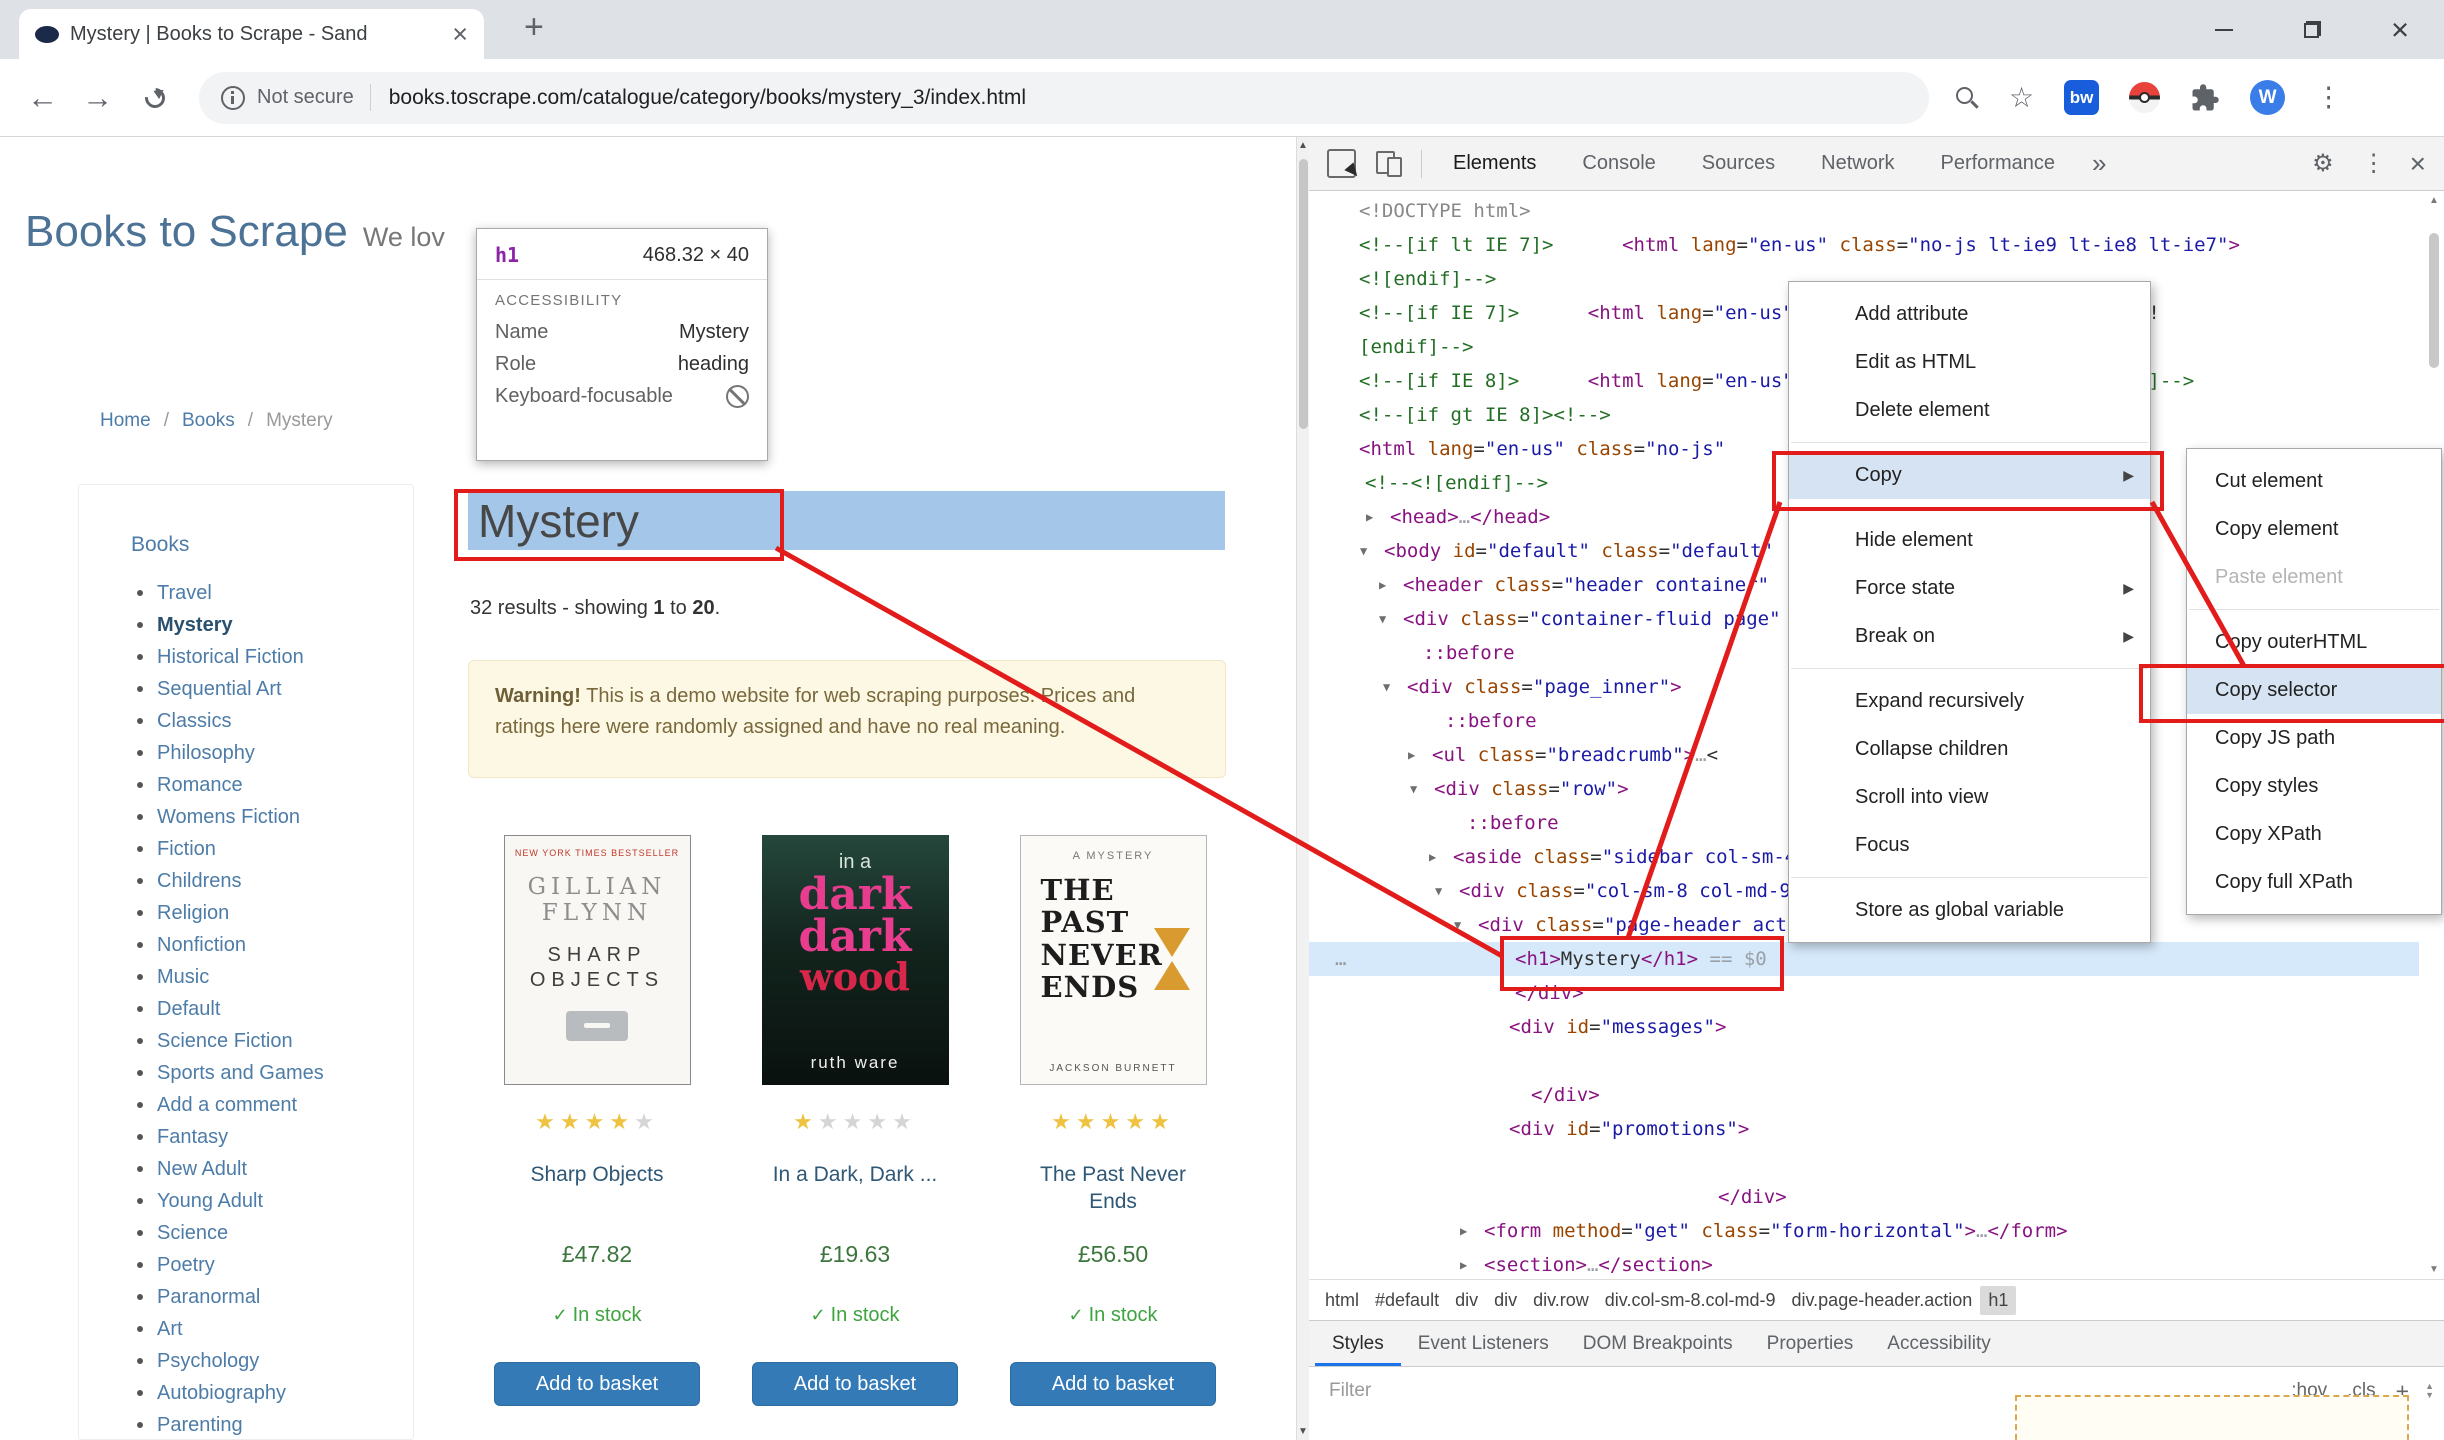 The width and height of the screenshot is (2444, 1440). What do you see at coordinates (272, 545) in the screenshot?
I see `sidebar-title-books: Books` at bounding box center [272, 545].